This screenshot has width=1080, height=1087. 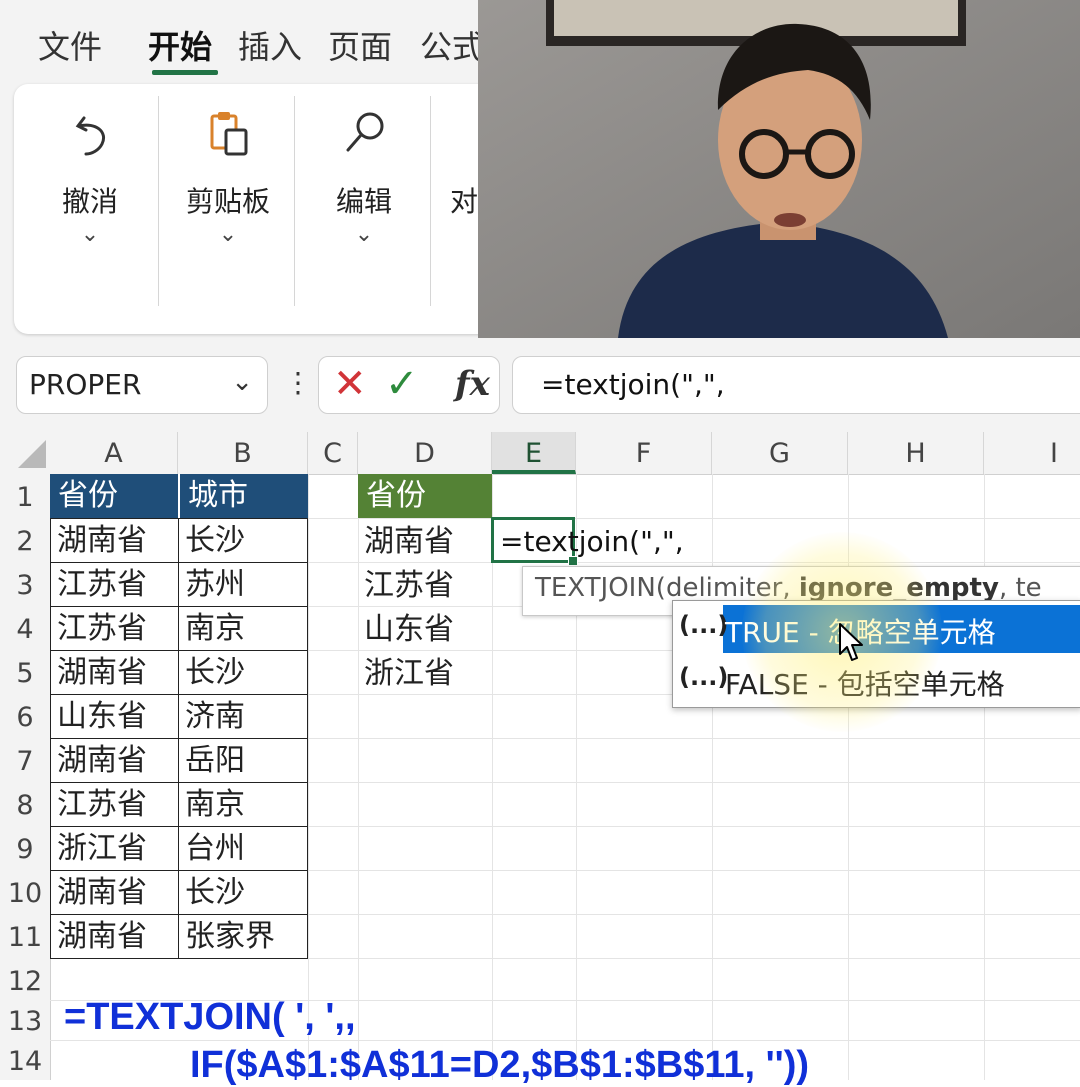 What do you see at coordinates (85, 384) in the screenshot?
I see `name-box-value: PROPER` at bounding box center [85, 384].